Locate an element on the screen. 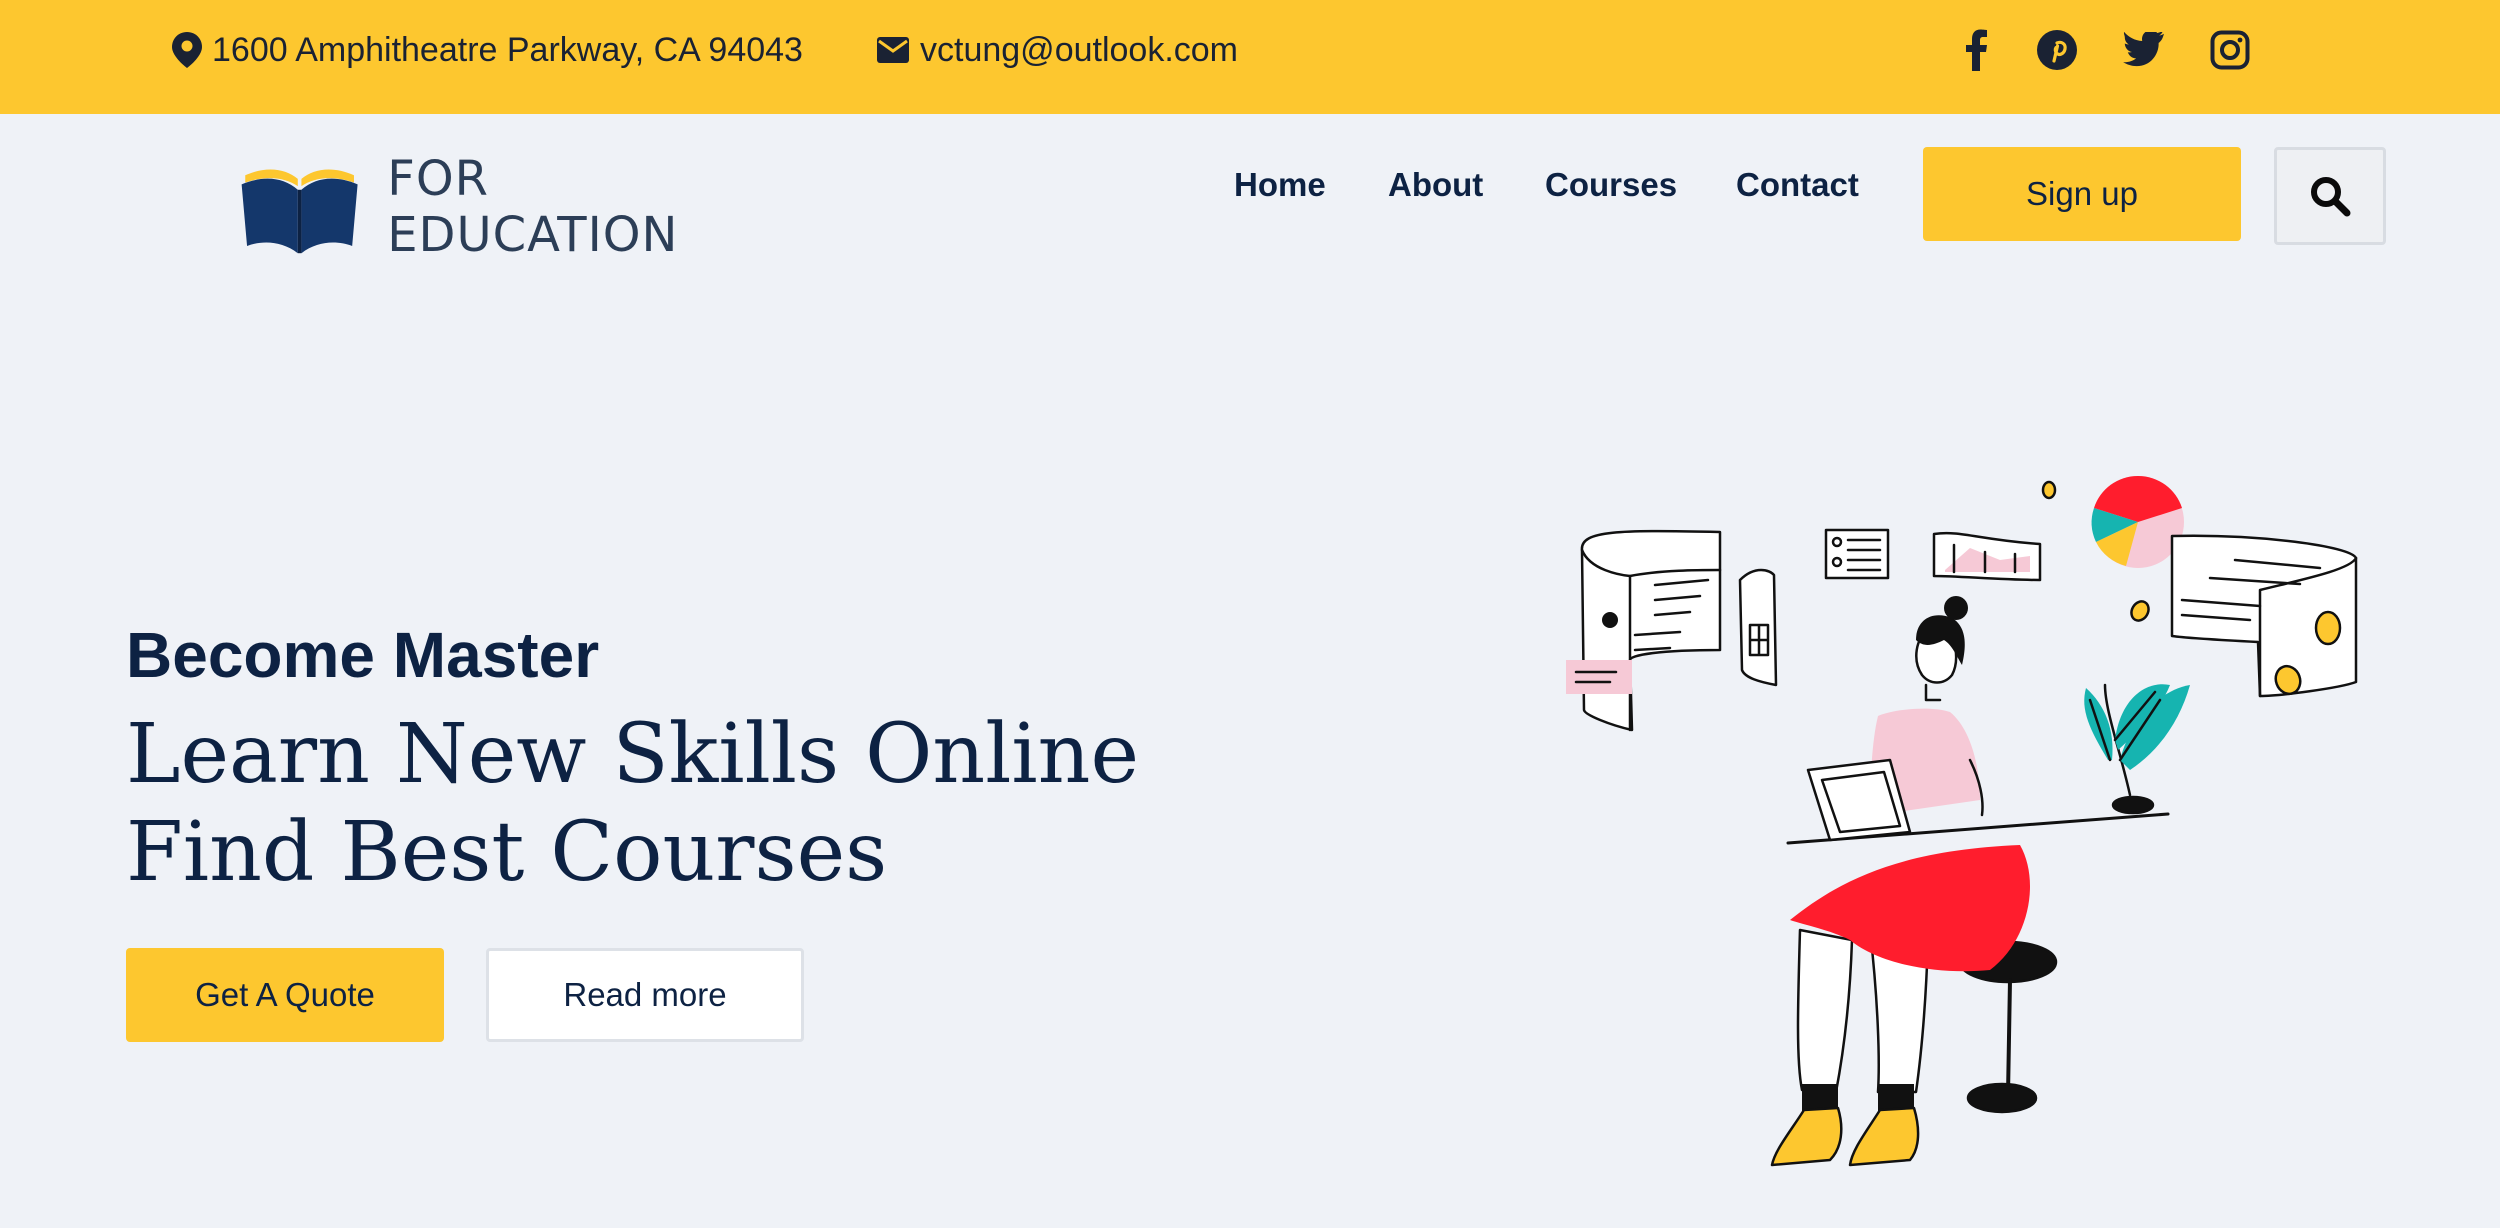  right-panel is located at coordinates (2264, 616).